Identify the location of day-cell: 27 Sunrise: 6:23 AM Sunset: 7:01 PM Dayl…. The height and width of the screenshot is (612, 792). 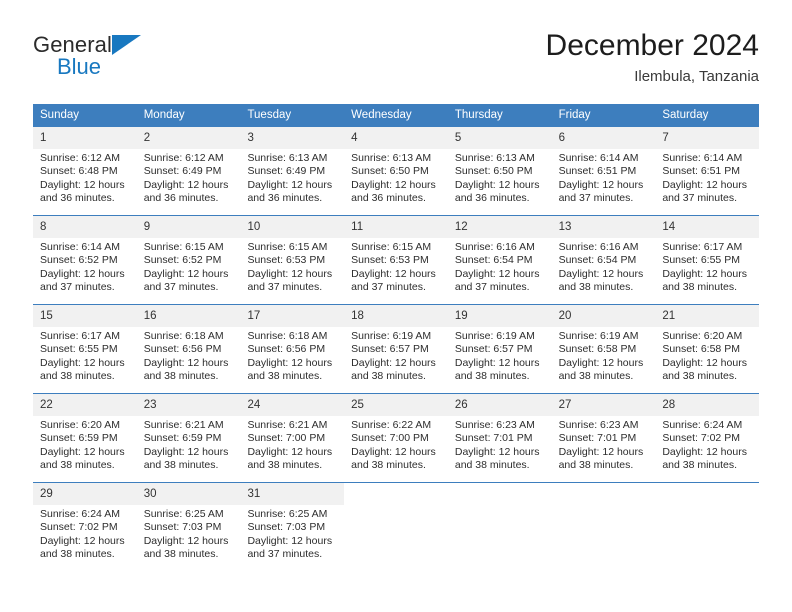
(603, 434).